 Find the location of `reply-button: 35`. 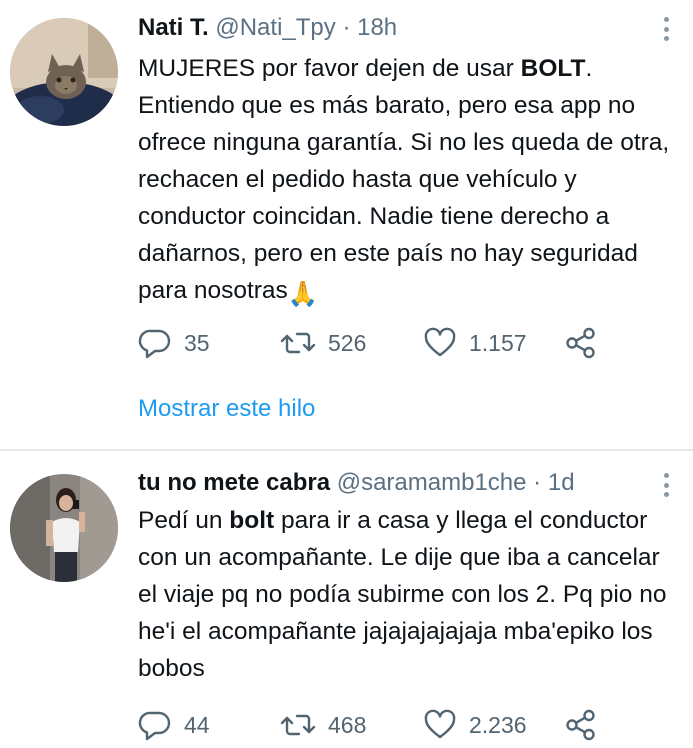

reply-button: 35 is located at coordinates (174, 343).